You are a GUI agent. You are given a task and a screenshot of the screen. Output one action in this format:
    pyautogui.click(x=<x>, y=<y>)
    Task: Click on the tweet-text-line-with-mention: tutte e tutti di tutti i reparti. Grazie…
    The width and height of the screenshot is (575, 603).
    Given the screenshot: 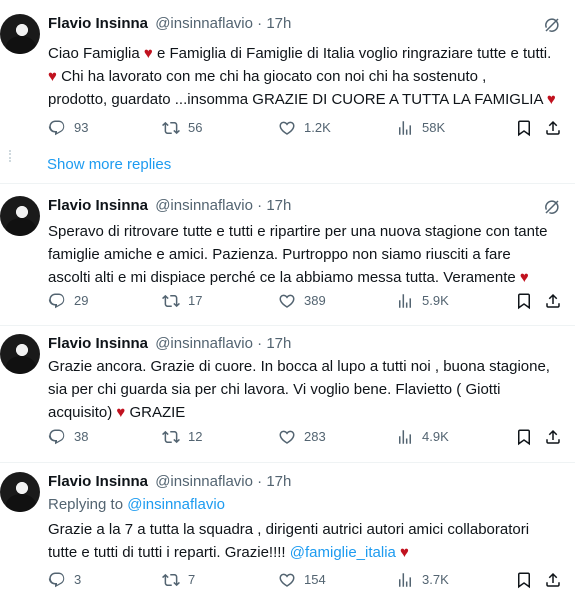 What is the action you would take?
    pyautogui.click(x=308, y=552)
    